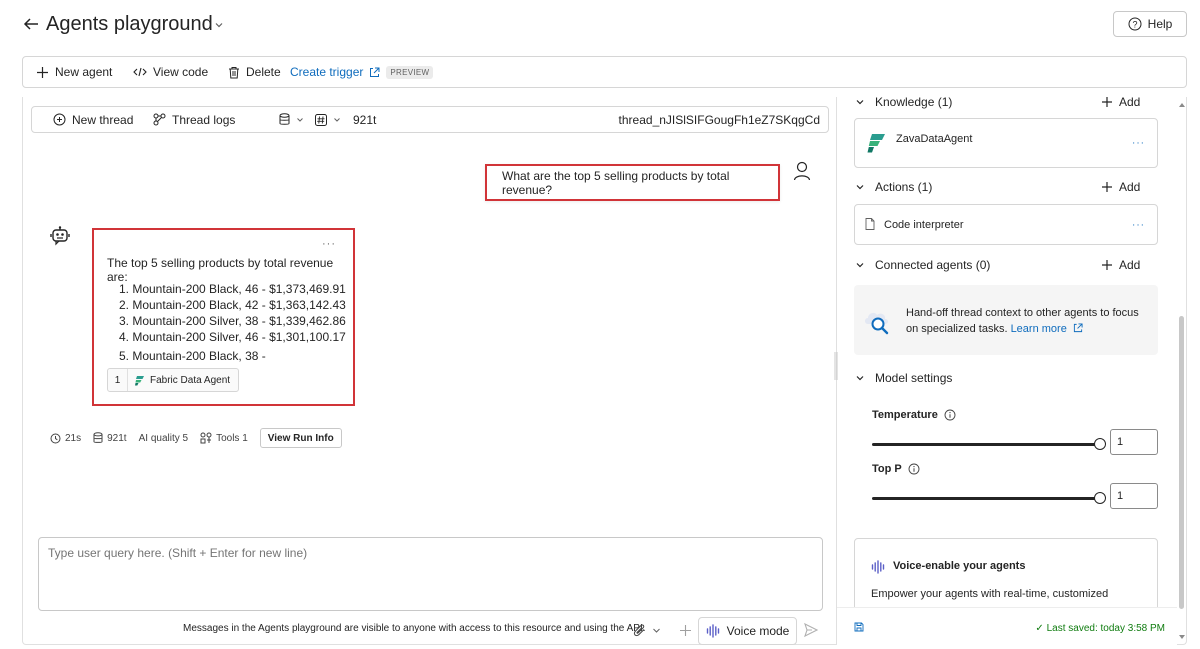  I want to click on thread-id: thread_nJISlSIFGougFh1eZ7SKqgCd, so click(719, 119).